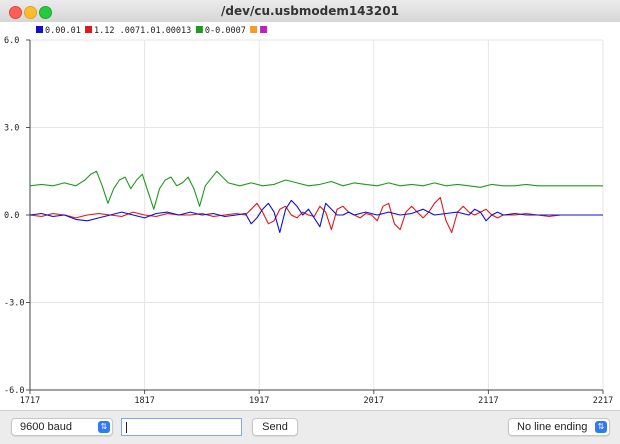 The width and height of the screenshot is (620, 444). Describe the element at coordinates (488, 401) in the screenshot. I see `x-tick-label: 2117` at that location.